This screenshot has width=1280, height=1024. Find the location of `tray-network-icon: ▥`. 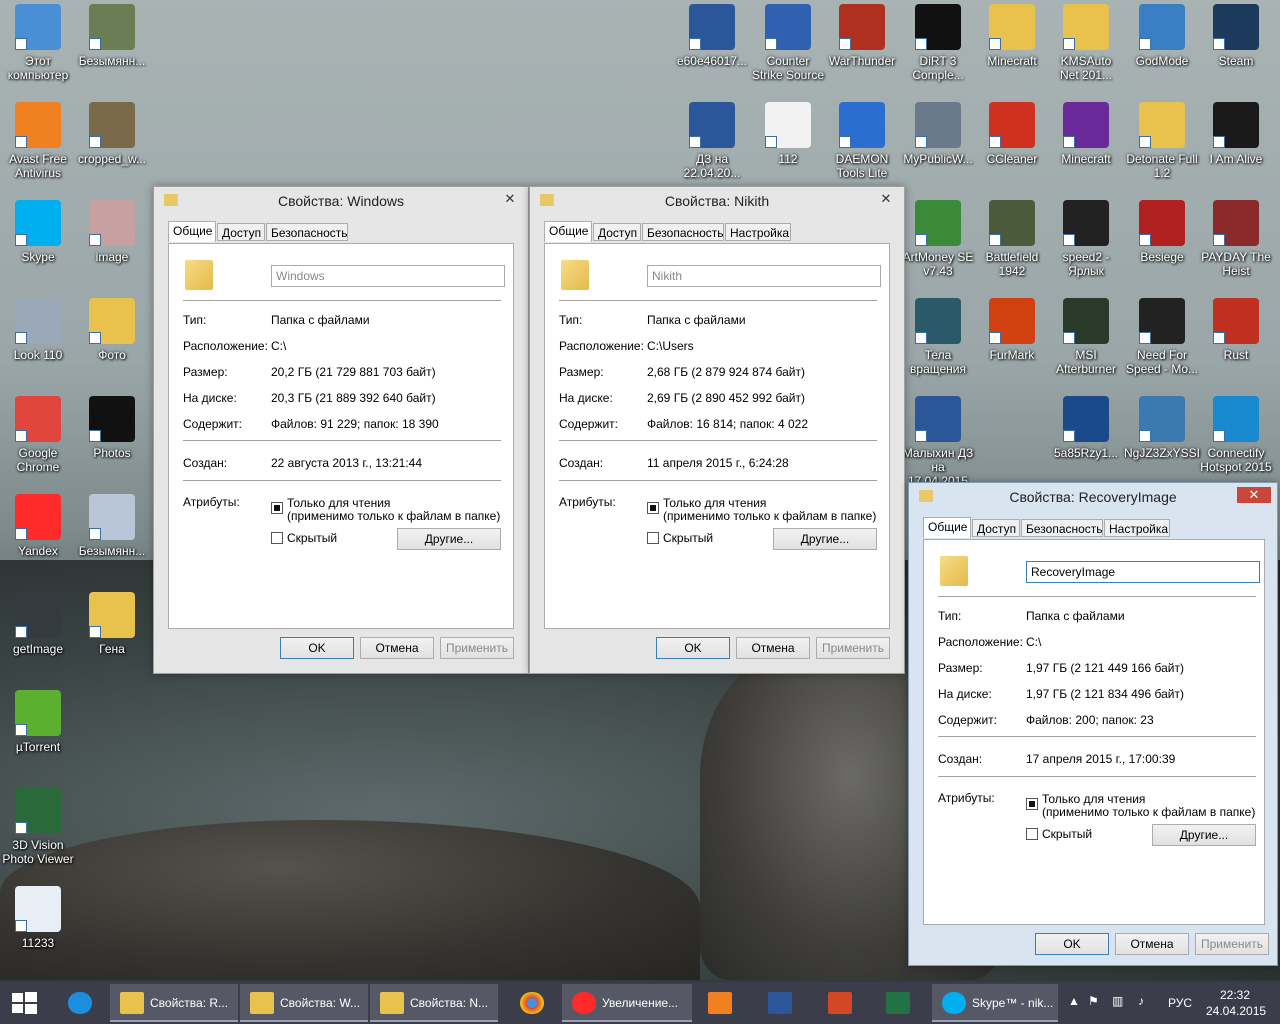

tray-network-icon: ▥ is located at coordinates (1117, 1001).